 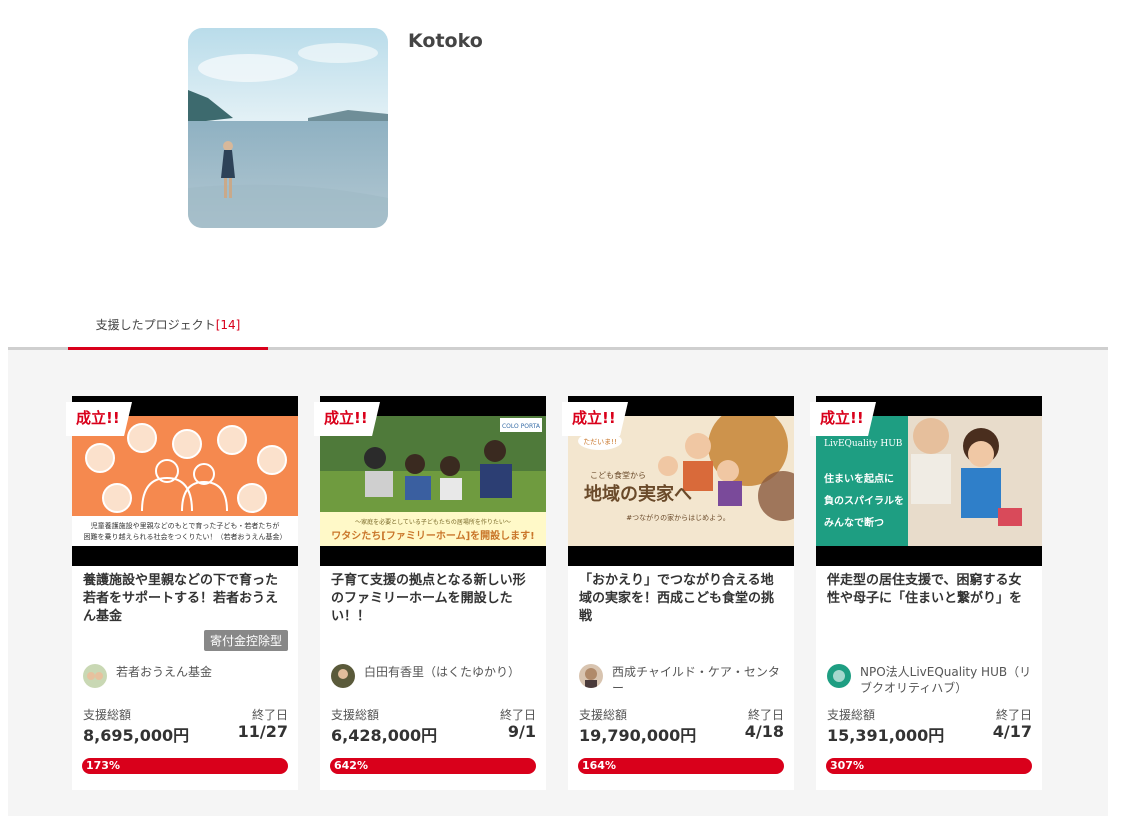 I want to click on tab-bar: 支援したプロジェクト[14], so click(x=558, y=330).